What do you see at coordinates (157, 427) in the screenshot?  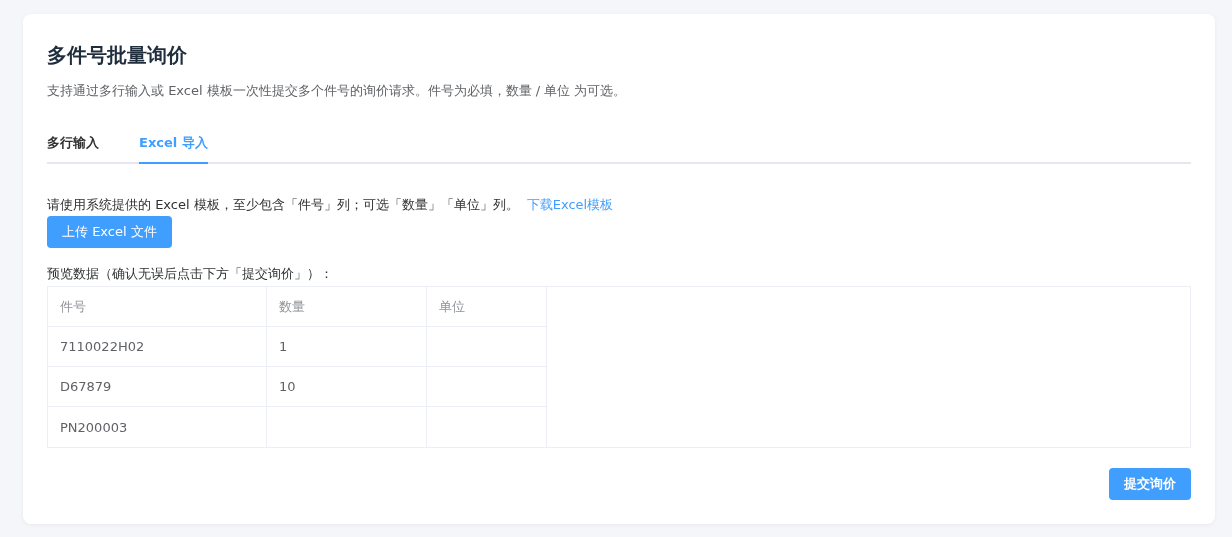 I see `table-cell: PN200003` at bounding box center [157, 427].